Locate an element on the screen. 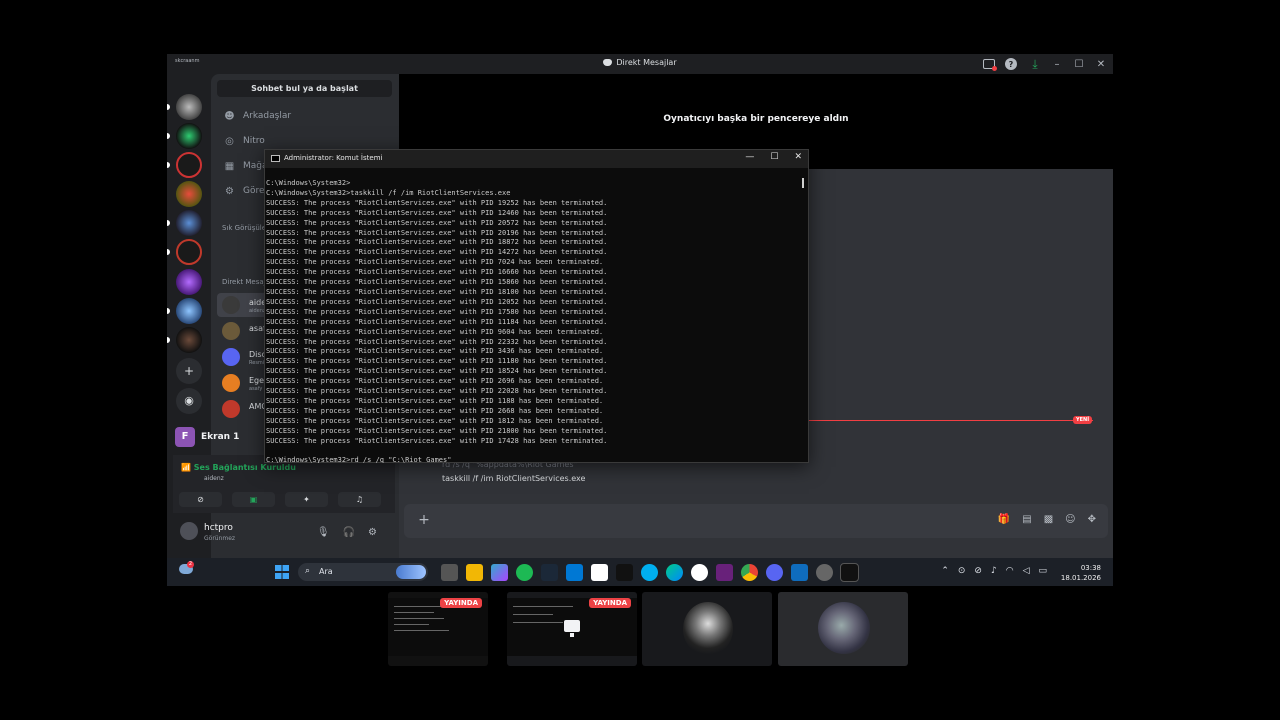  notifications-off-icon: ⊘ is located at coordinates (978, 571).